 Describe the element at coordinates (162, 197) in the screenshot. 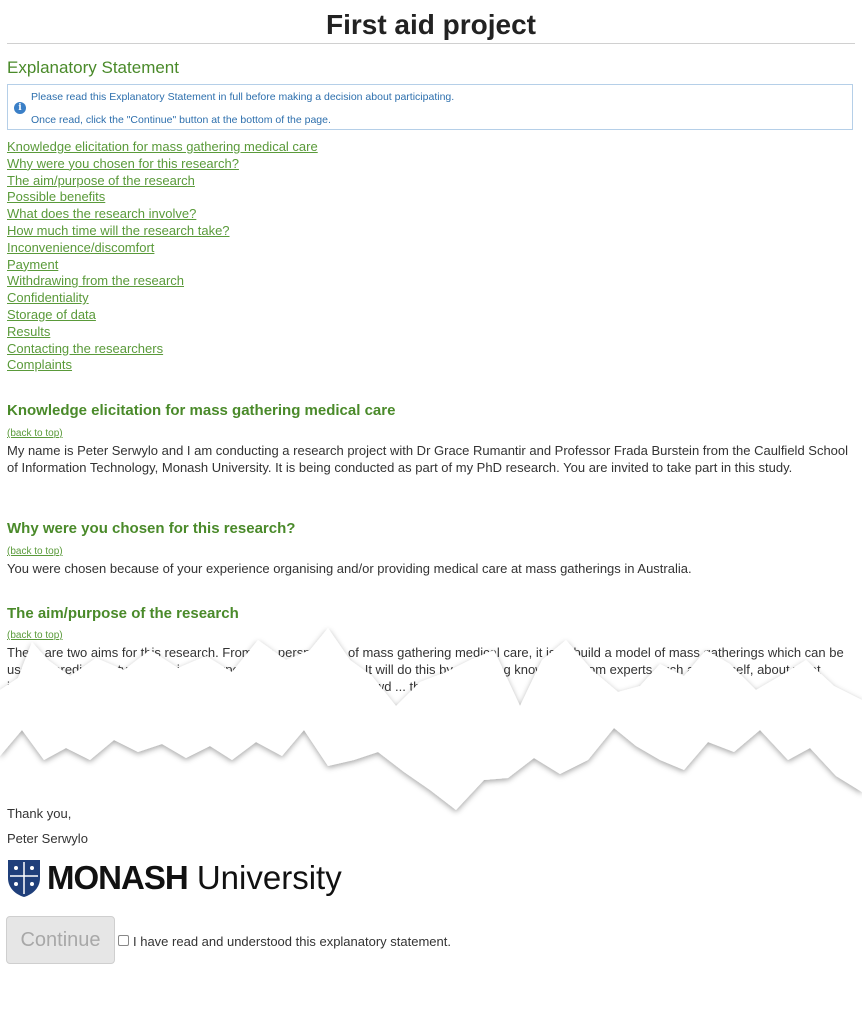

I see `toc-link-benefits: Possible benefits` at that location.